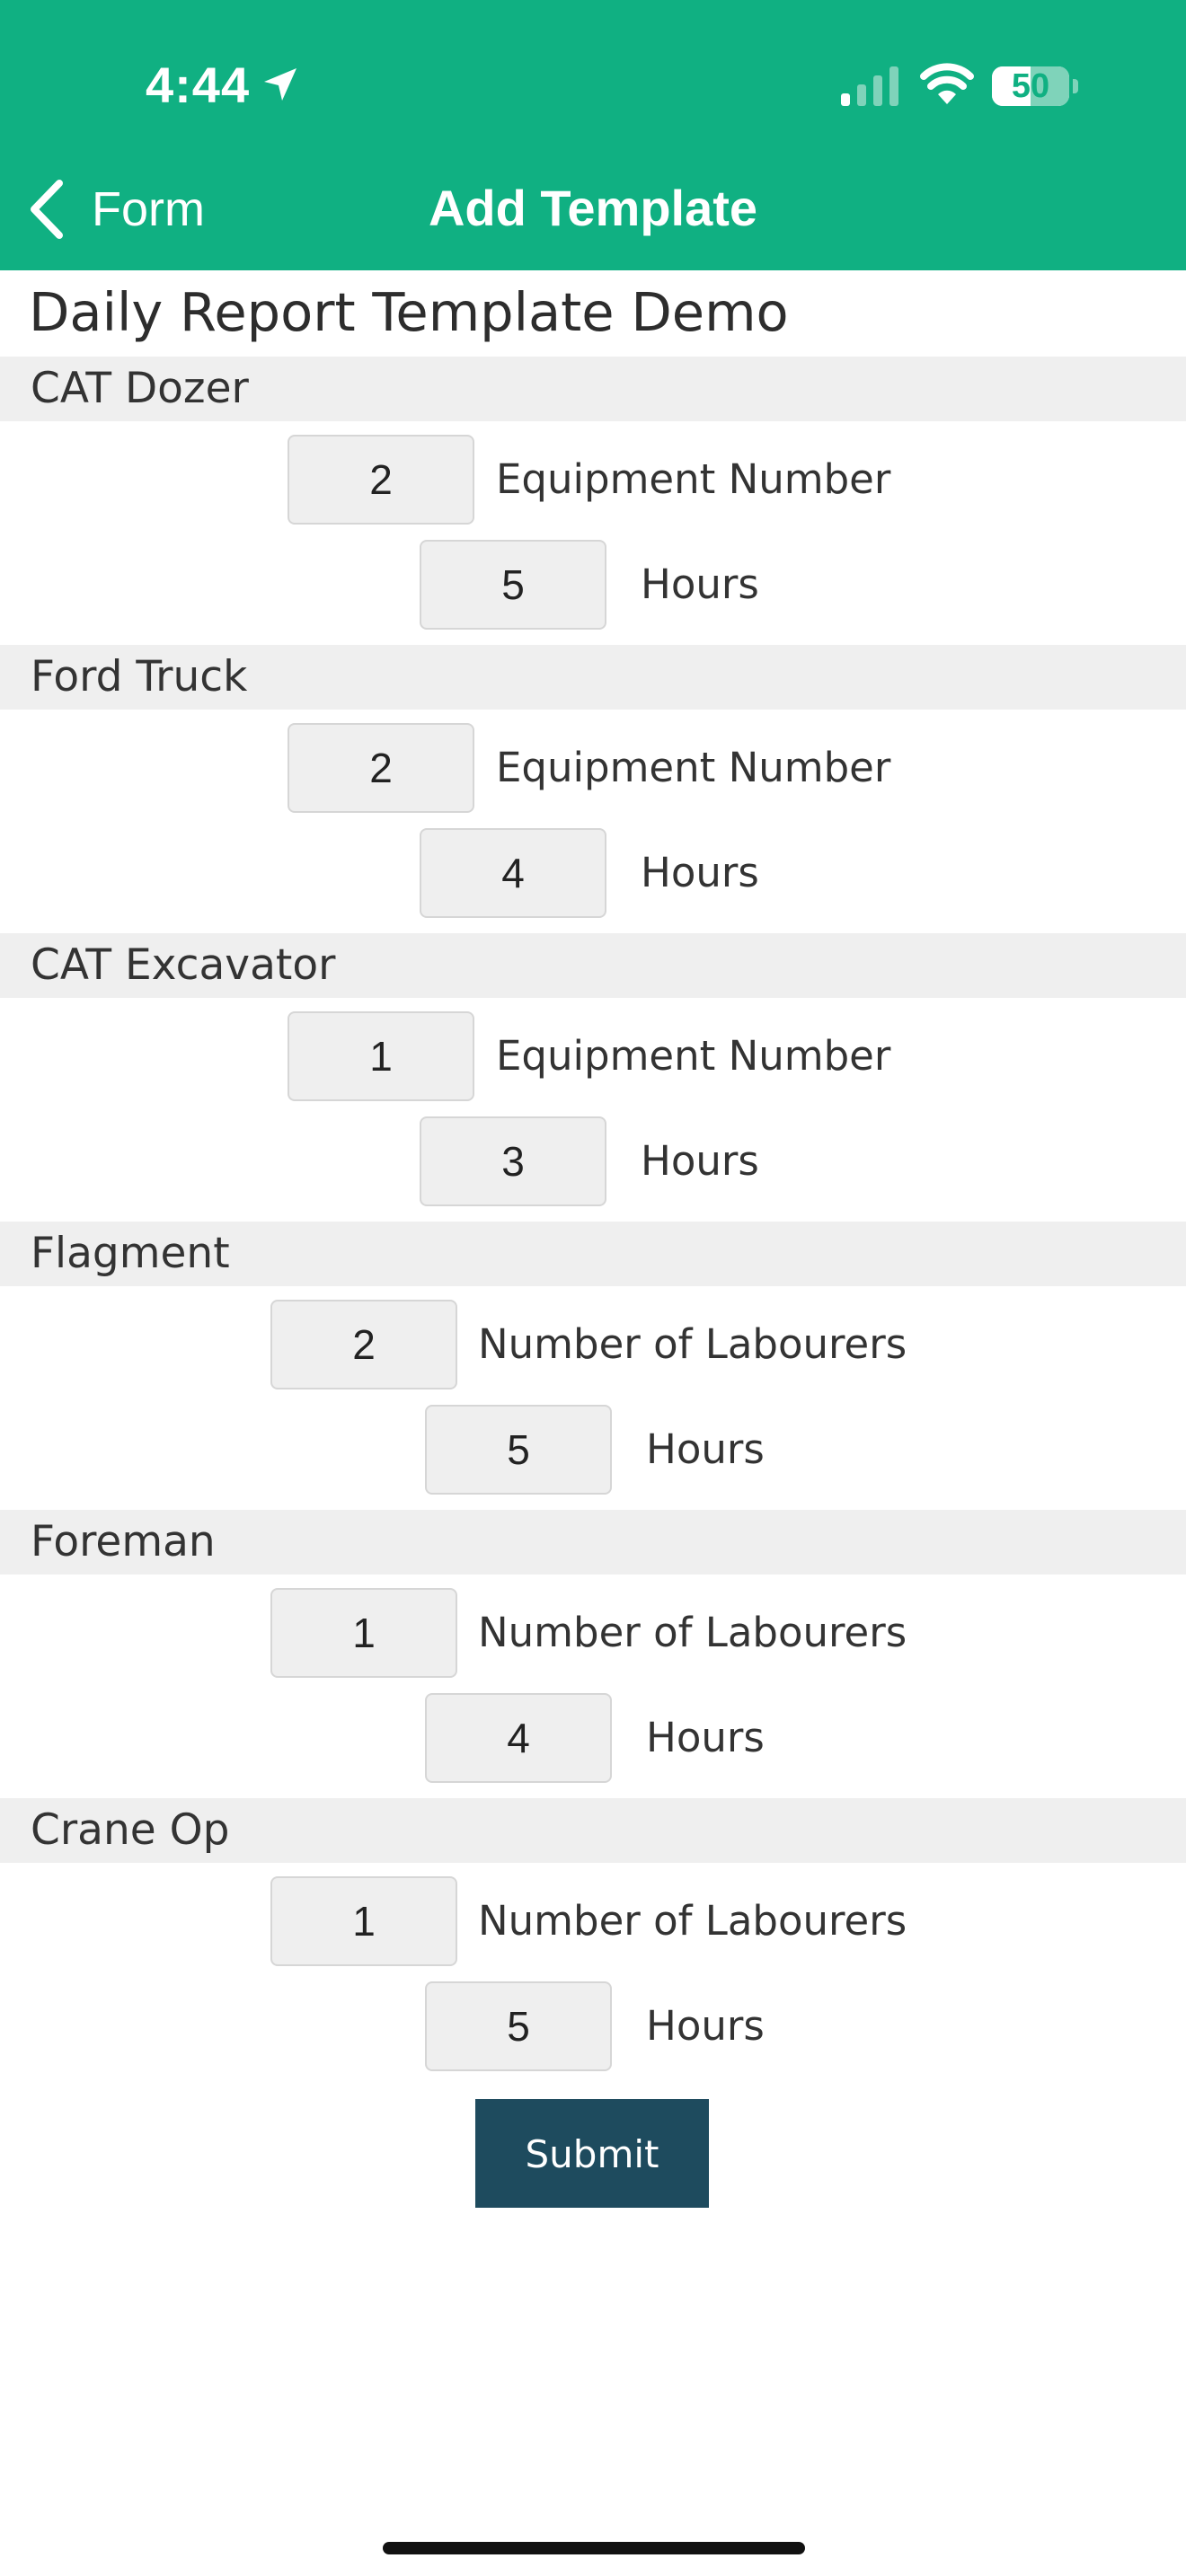 The width and height of the screenshot is (1186, 2576). Describe the element at coordinates (140, 388) in the screenshot. I see `section-title: CAT Dozer` at that location.